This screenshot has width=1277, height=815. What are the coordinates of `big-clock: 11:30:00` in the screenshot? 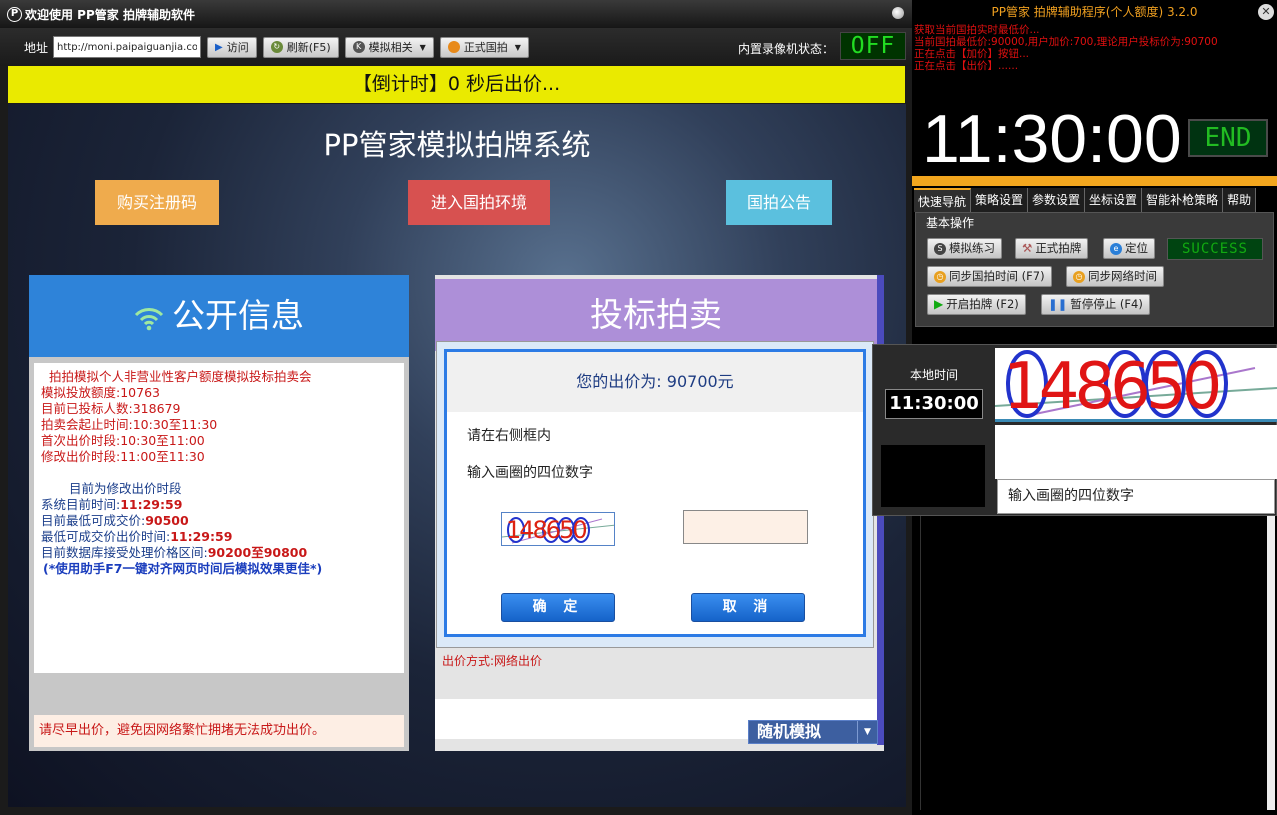 It's located at (1052, 139).